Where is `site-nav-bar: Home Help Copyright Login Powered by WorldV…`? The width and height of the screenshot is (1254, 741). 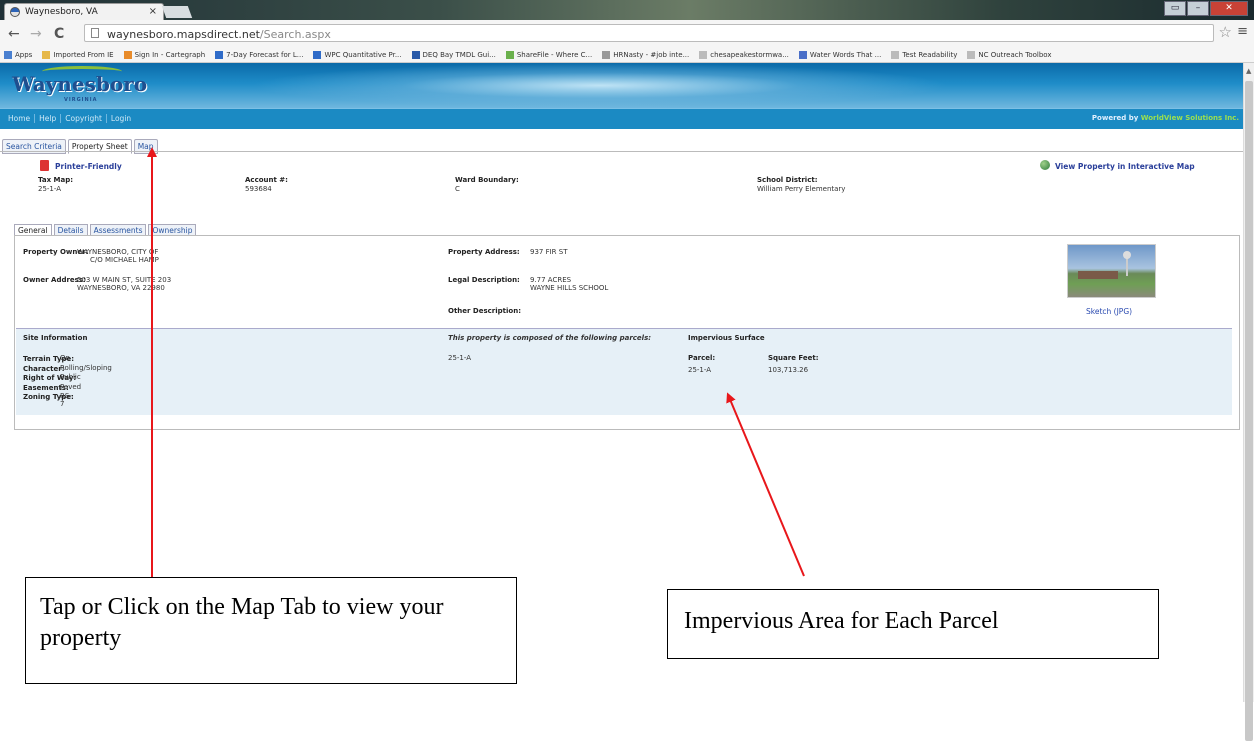
site-nav-bar: Home Help Copyright Login Powered by WorldV… is located at coordinates (621, 118).